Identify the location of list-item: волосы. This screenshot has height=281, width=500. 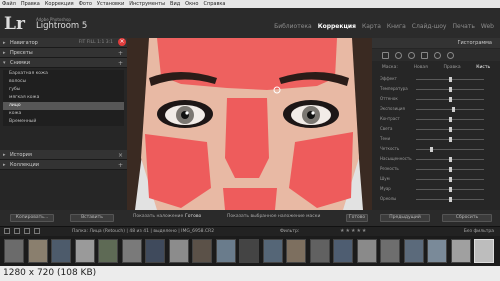
(63, 82).